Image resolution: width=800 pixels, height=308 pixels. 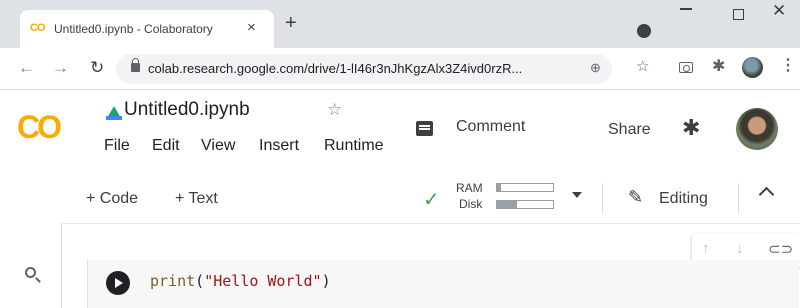 I want to click on star-notebook-icon: ☆, so click(x=334, y=110).